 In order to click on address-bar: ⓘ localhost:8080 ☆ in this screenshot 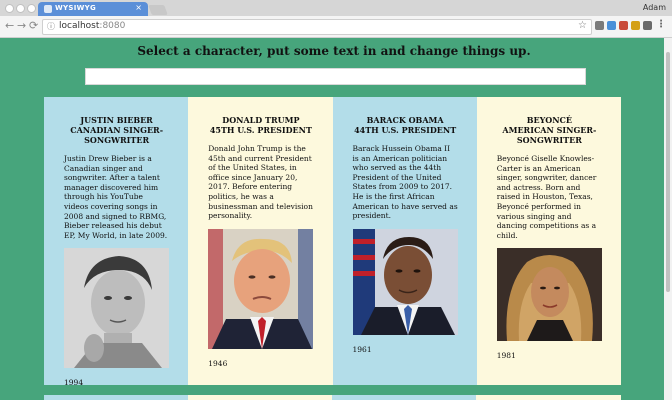, I will do `click(317, 27)`.